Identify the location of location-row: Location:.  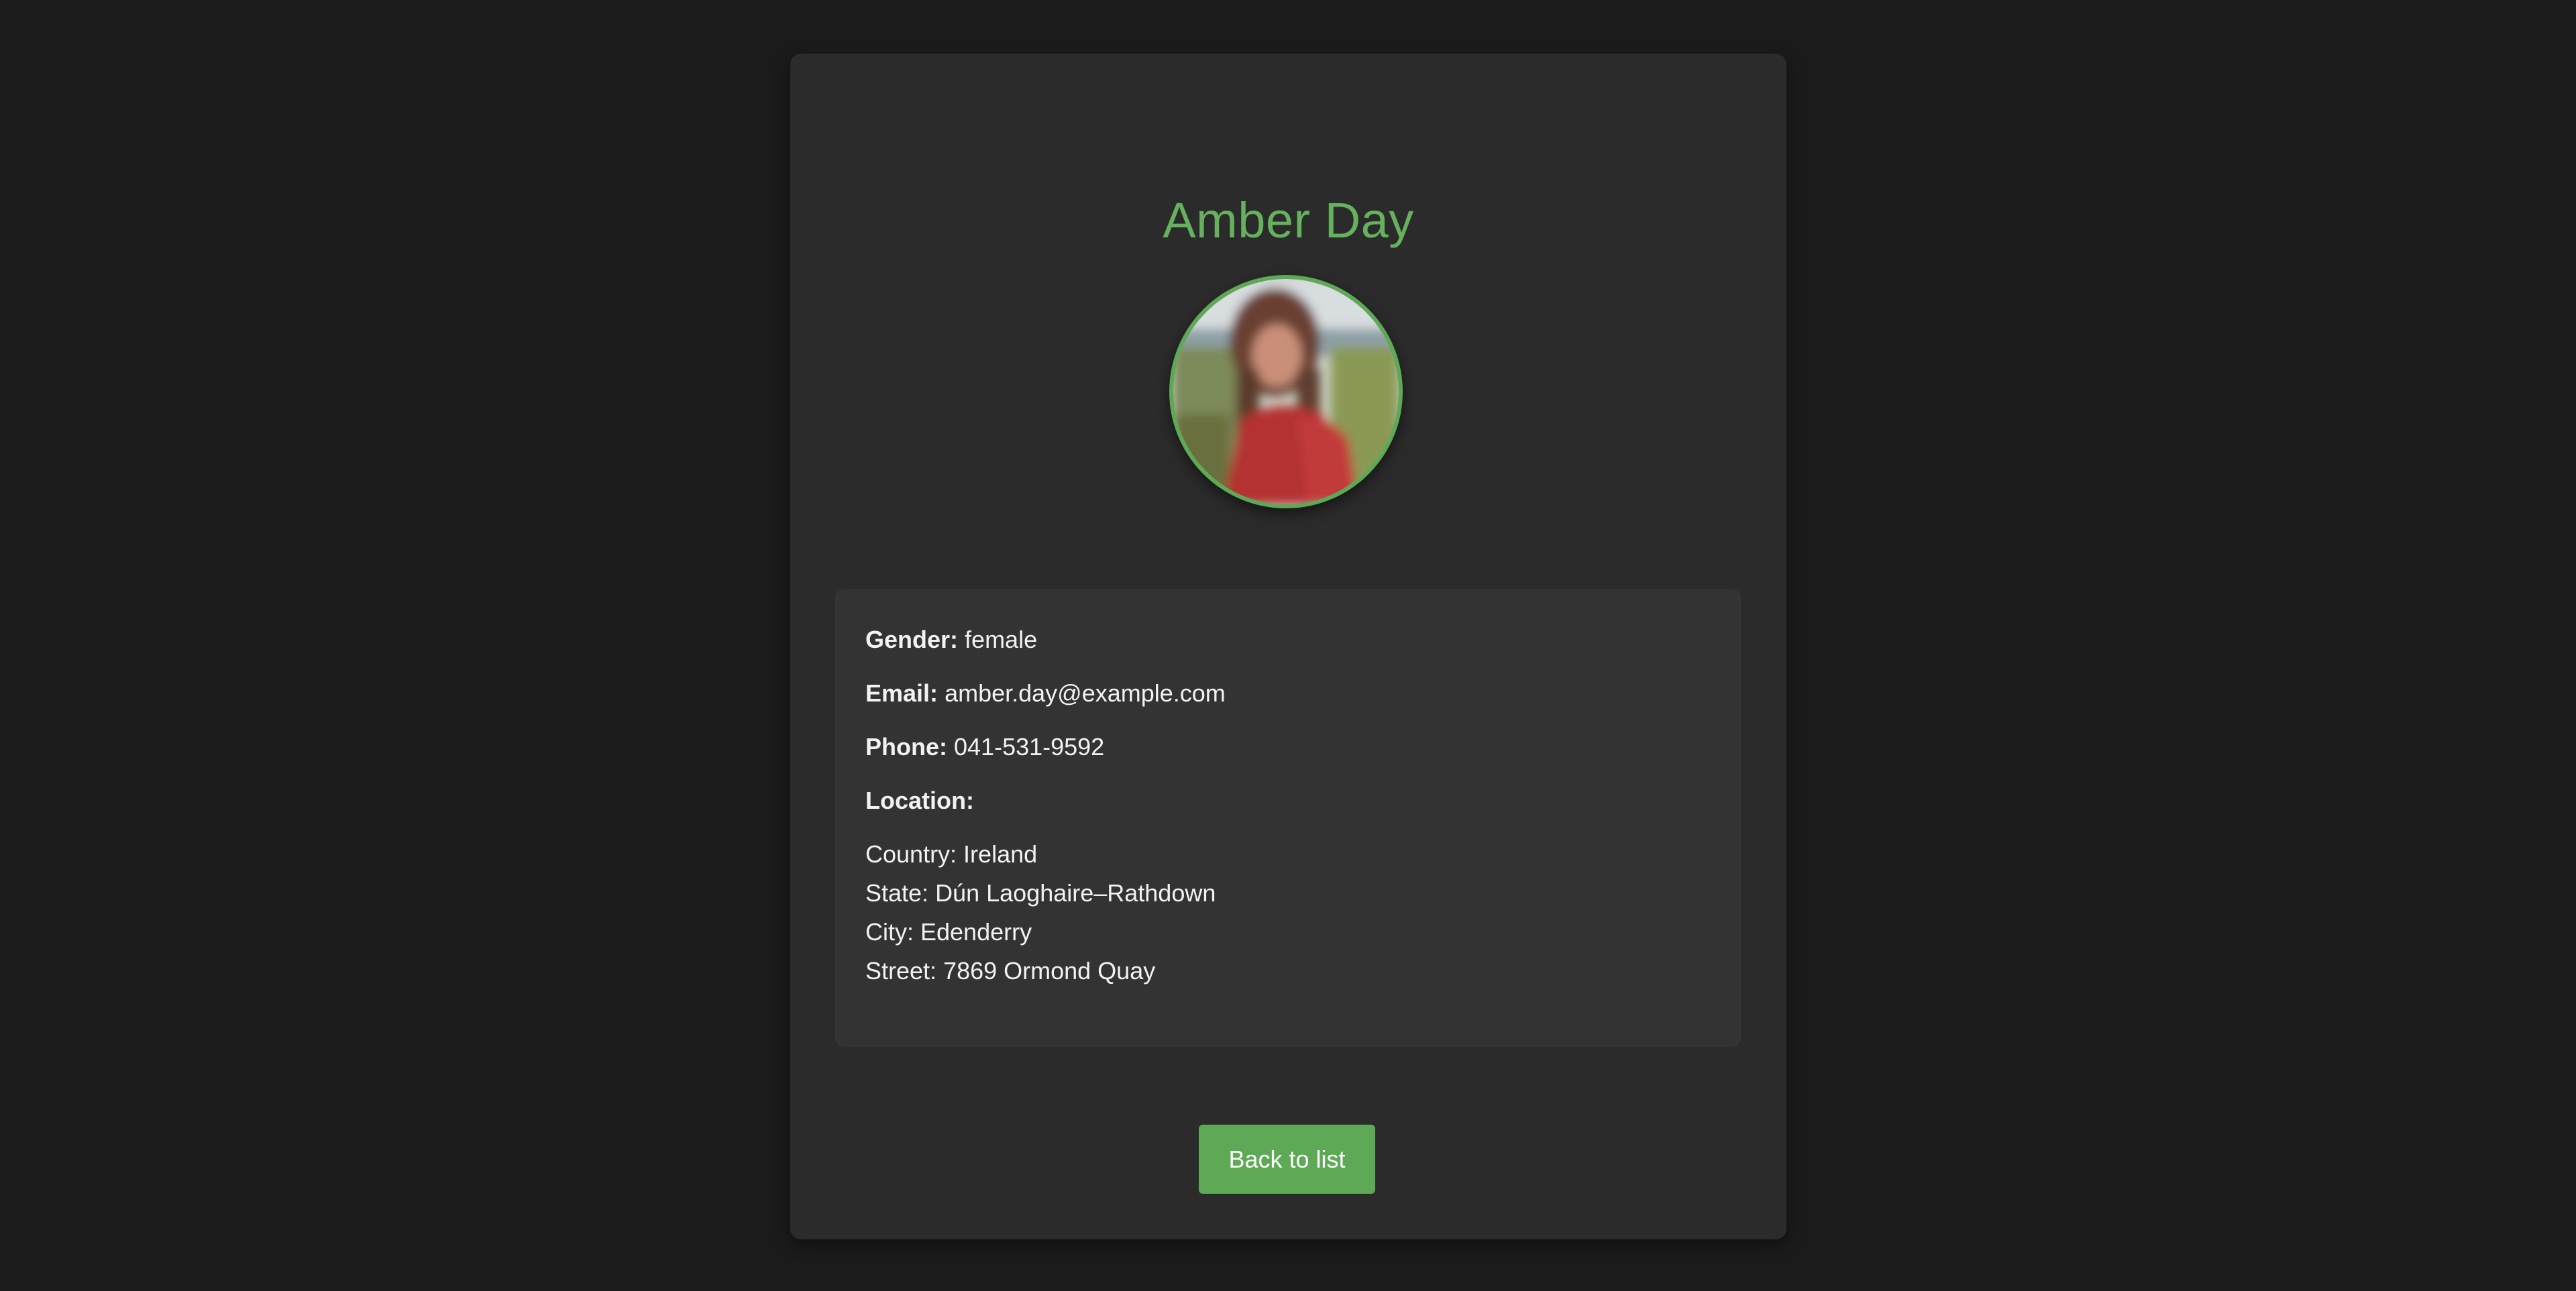
(919, 801).